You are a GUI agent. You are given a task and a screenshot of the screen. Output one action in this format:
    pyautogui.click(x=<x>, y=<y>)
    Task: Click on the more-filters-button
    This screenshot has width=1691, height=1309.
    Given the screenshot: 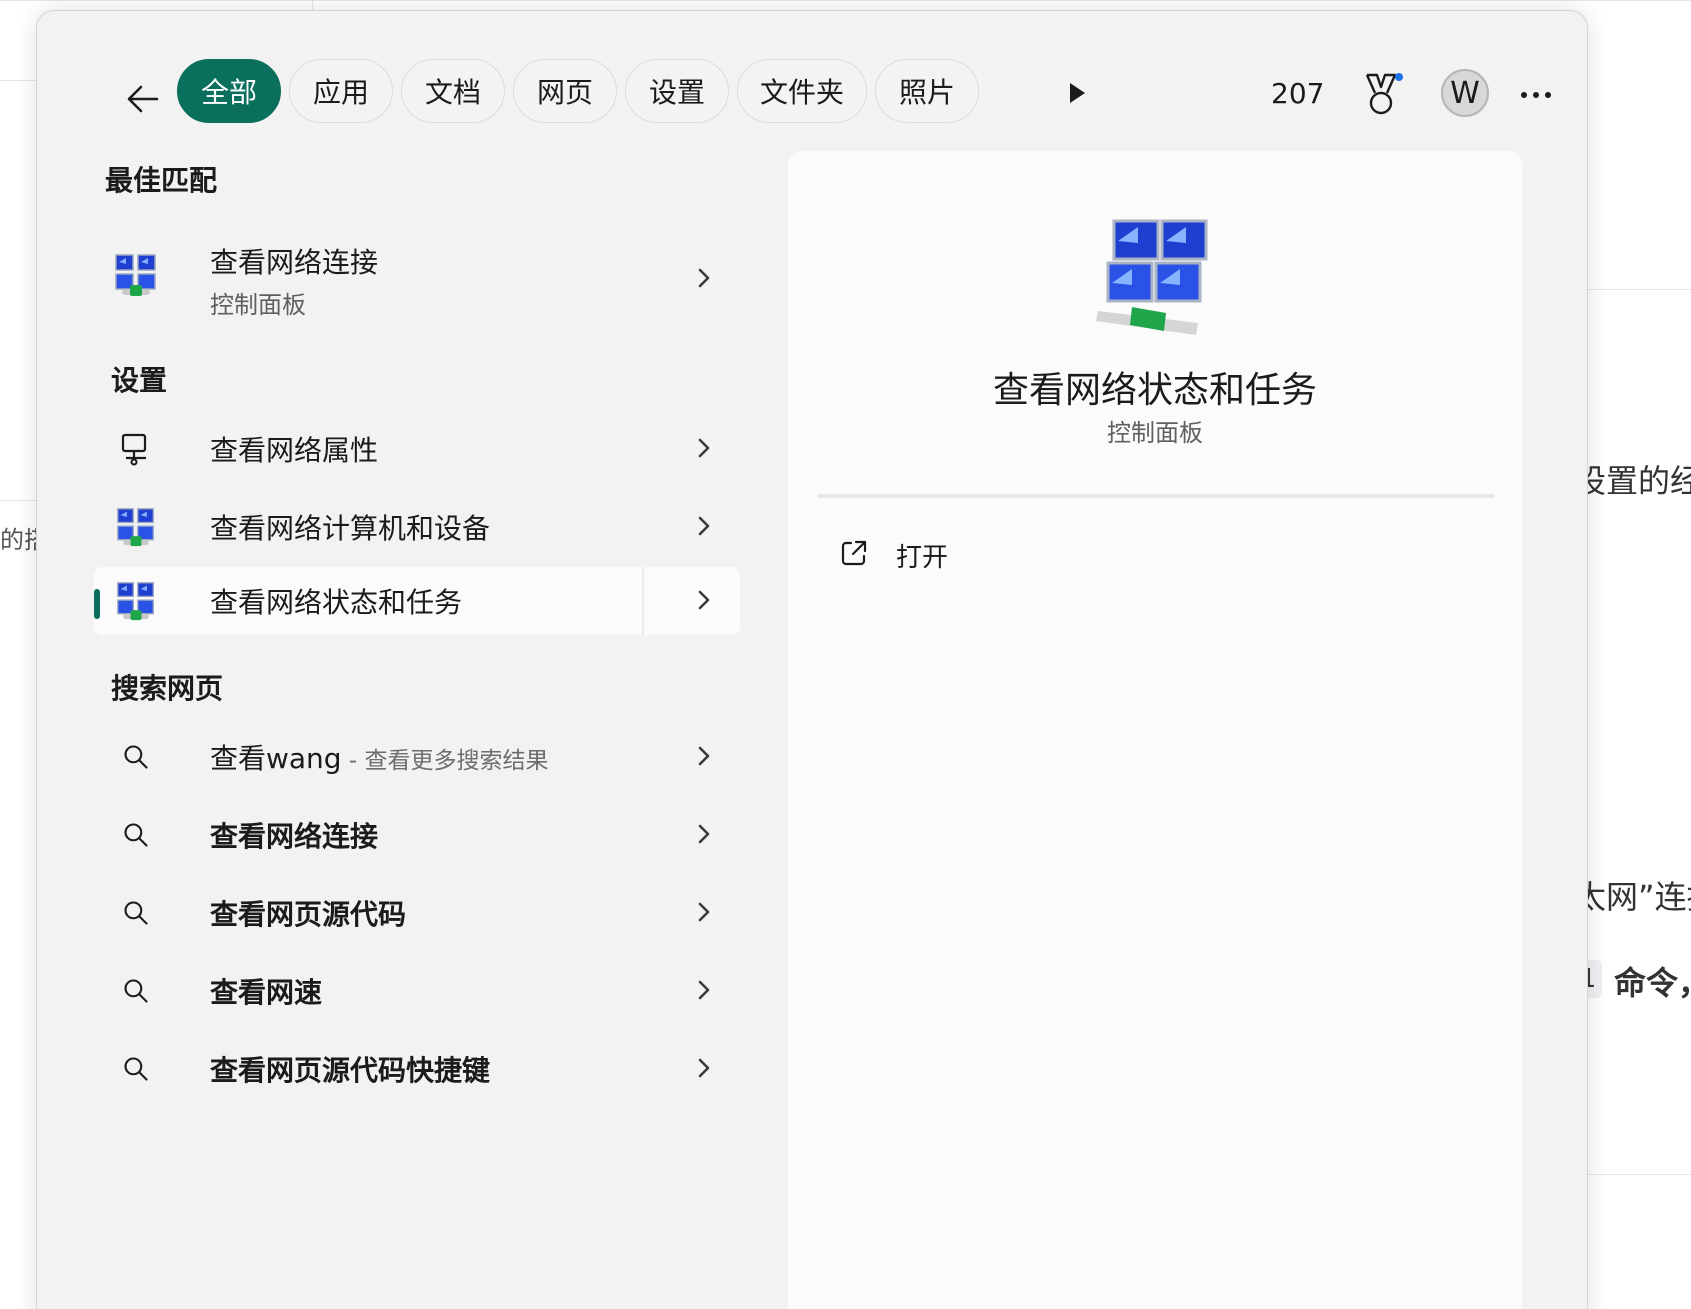 What is the action you would take?
    pyautogui.click(x=1077, y=93)
    